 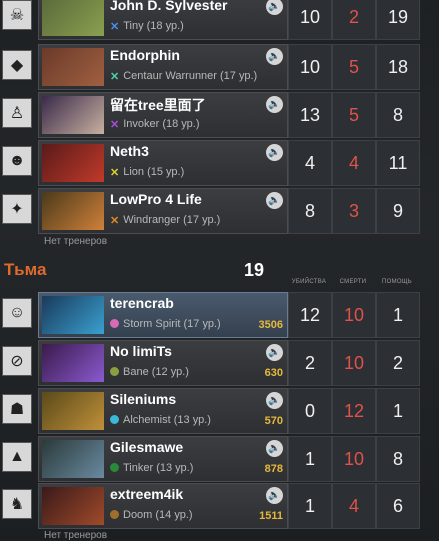 I want to click on logo-icon: ◆, so click(x=17, y=65).